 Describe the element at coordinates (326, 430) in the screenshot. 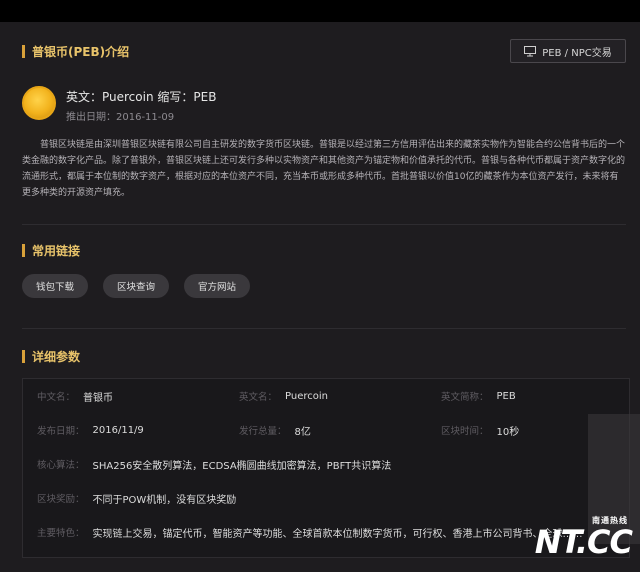

I see `params-row: 发布日期： 2016/11/9 发行总量： 8亿 区块时间： 10秒` at that location.